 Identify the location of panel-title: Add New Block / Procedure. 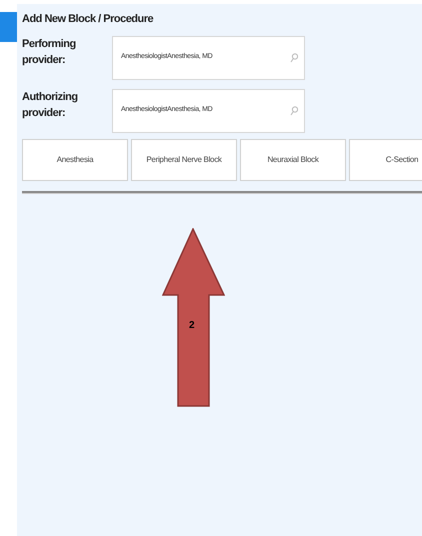
(88, 19).